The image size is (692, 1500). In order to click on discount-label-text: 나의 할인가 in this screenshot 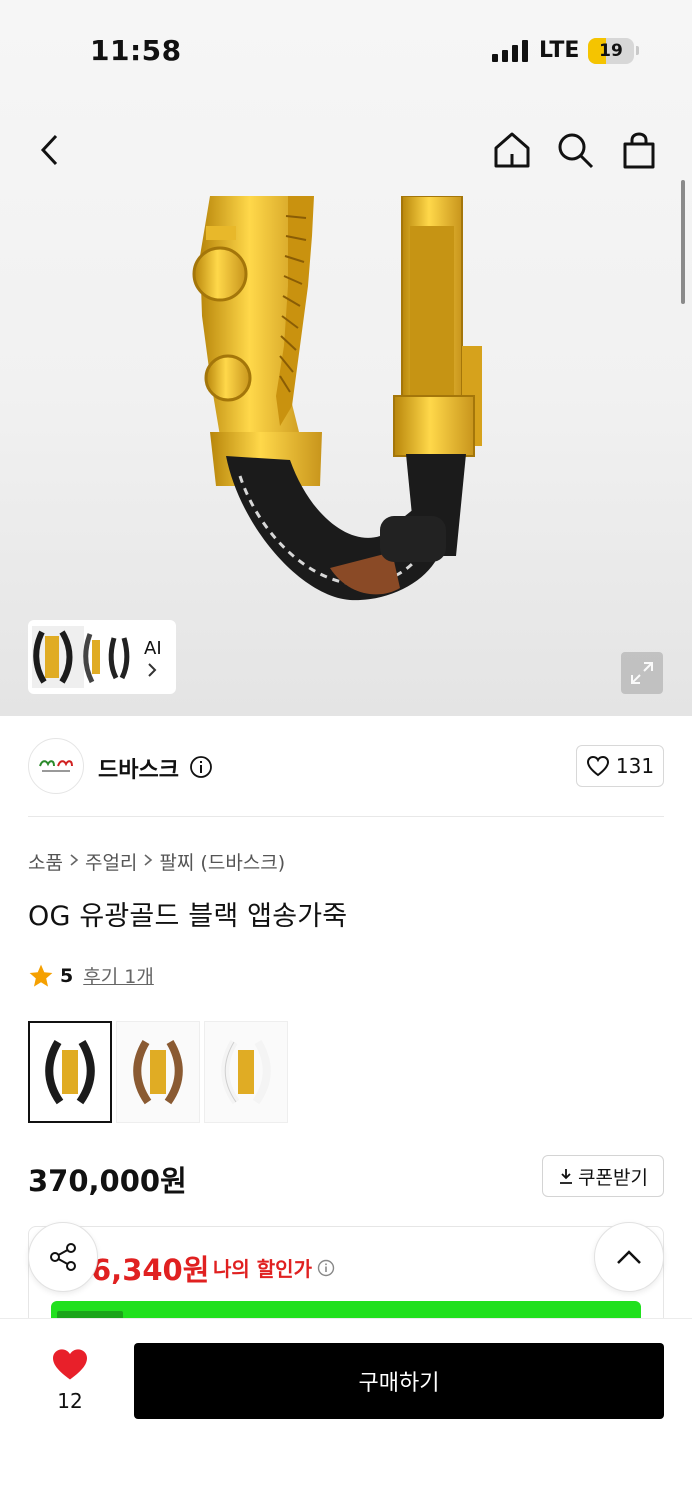, I will do `click(262, 1269)`.